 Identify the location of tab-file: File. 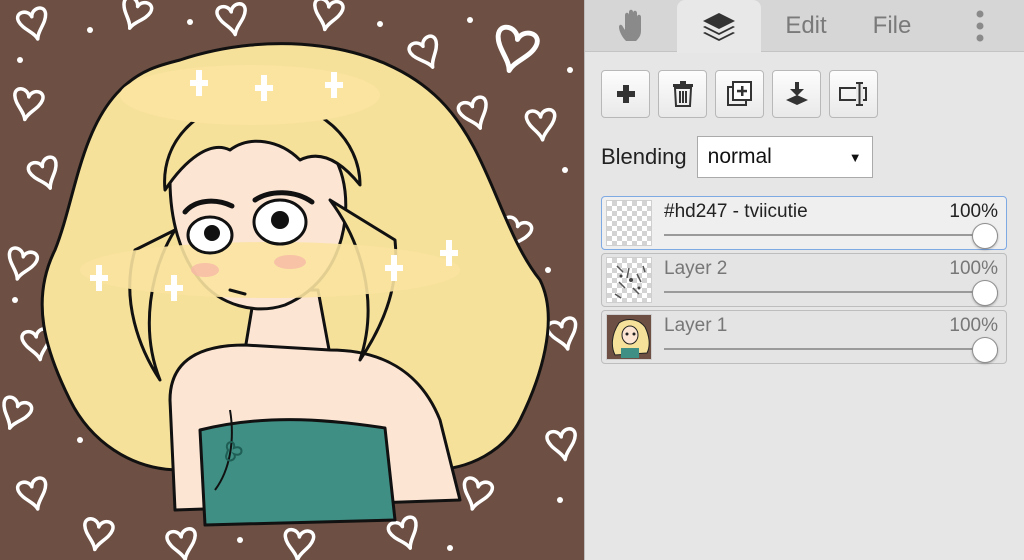
(892, 26).